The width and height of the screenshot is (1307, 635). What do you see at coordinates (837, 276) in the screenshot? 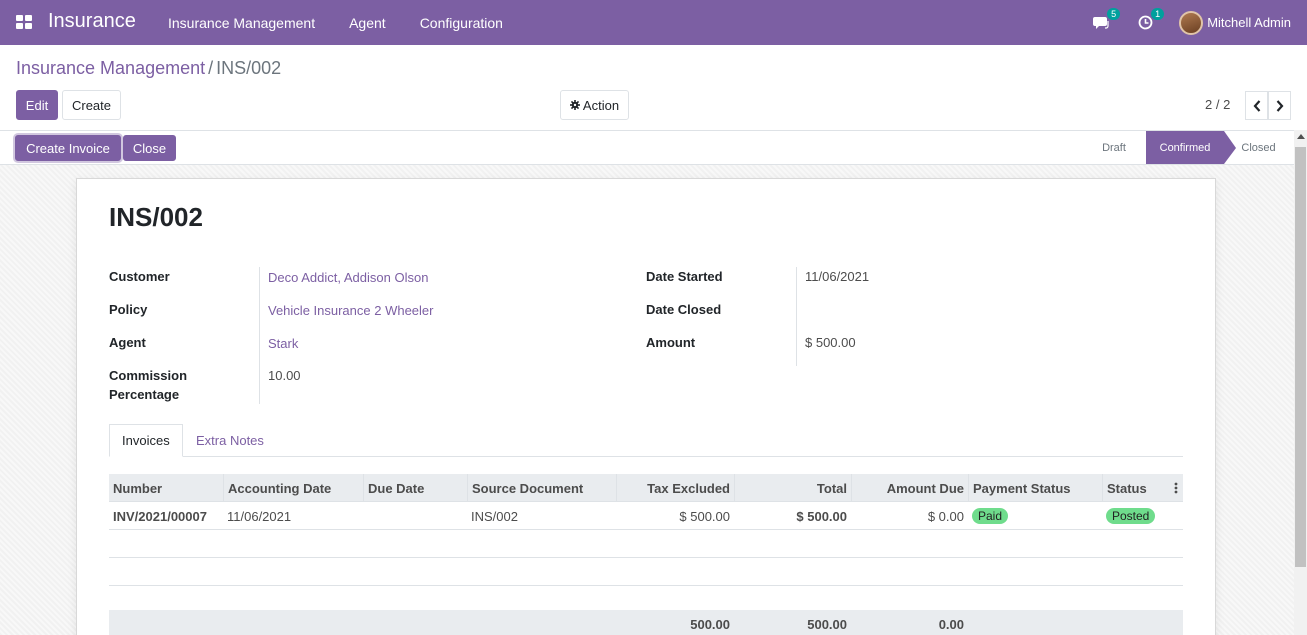
I see `date-started-value: 11/06/2021` at bounding box center [837, 276].